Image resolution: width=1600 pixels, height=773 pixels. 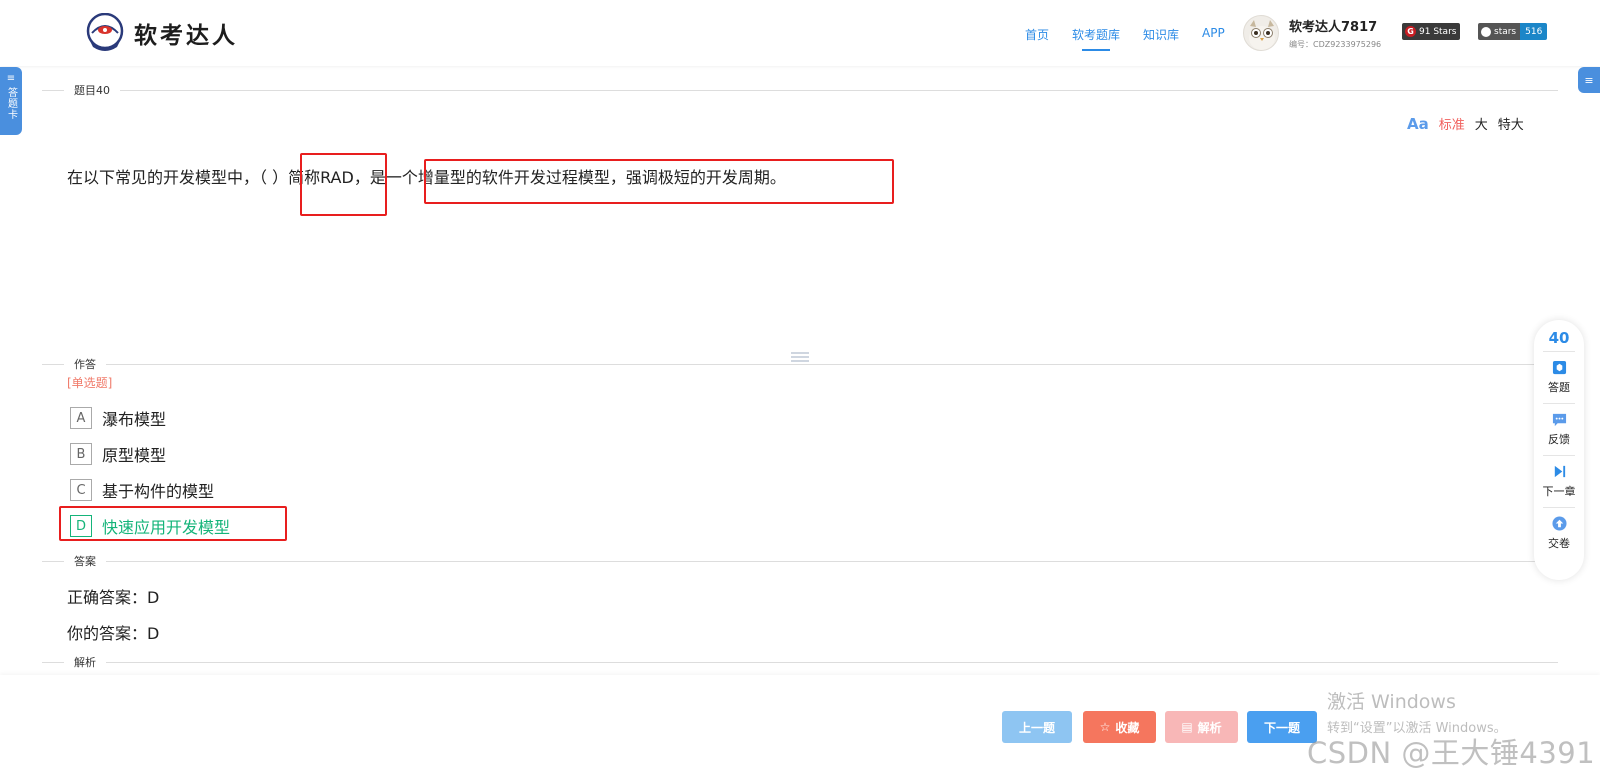 I want to click on analysis-label: 解析, so click(x=1209, y=727).